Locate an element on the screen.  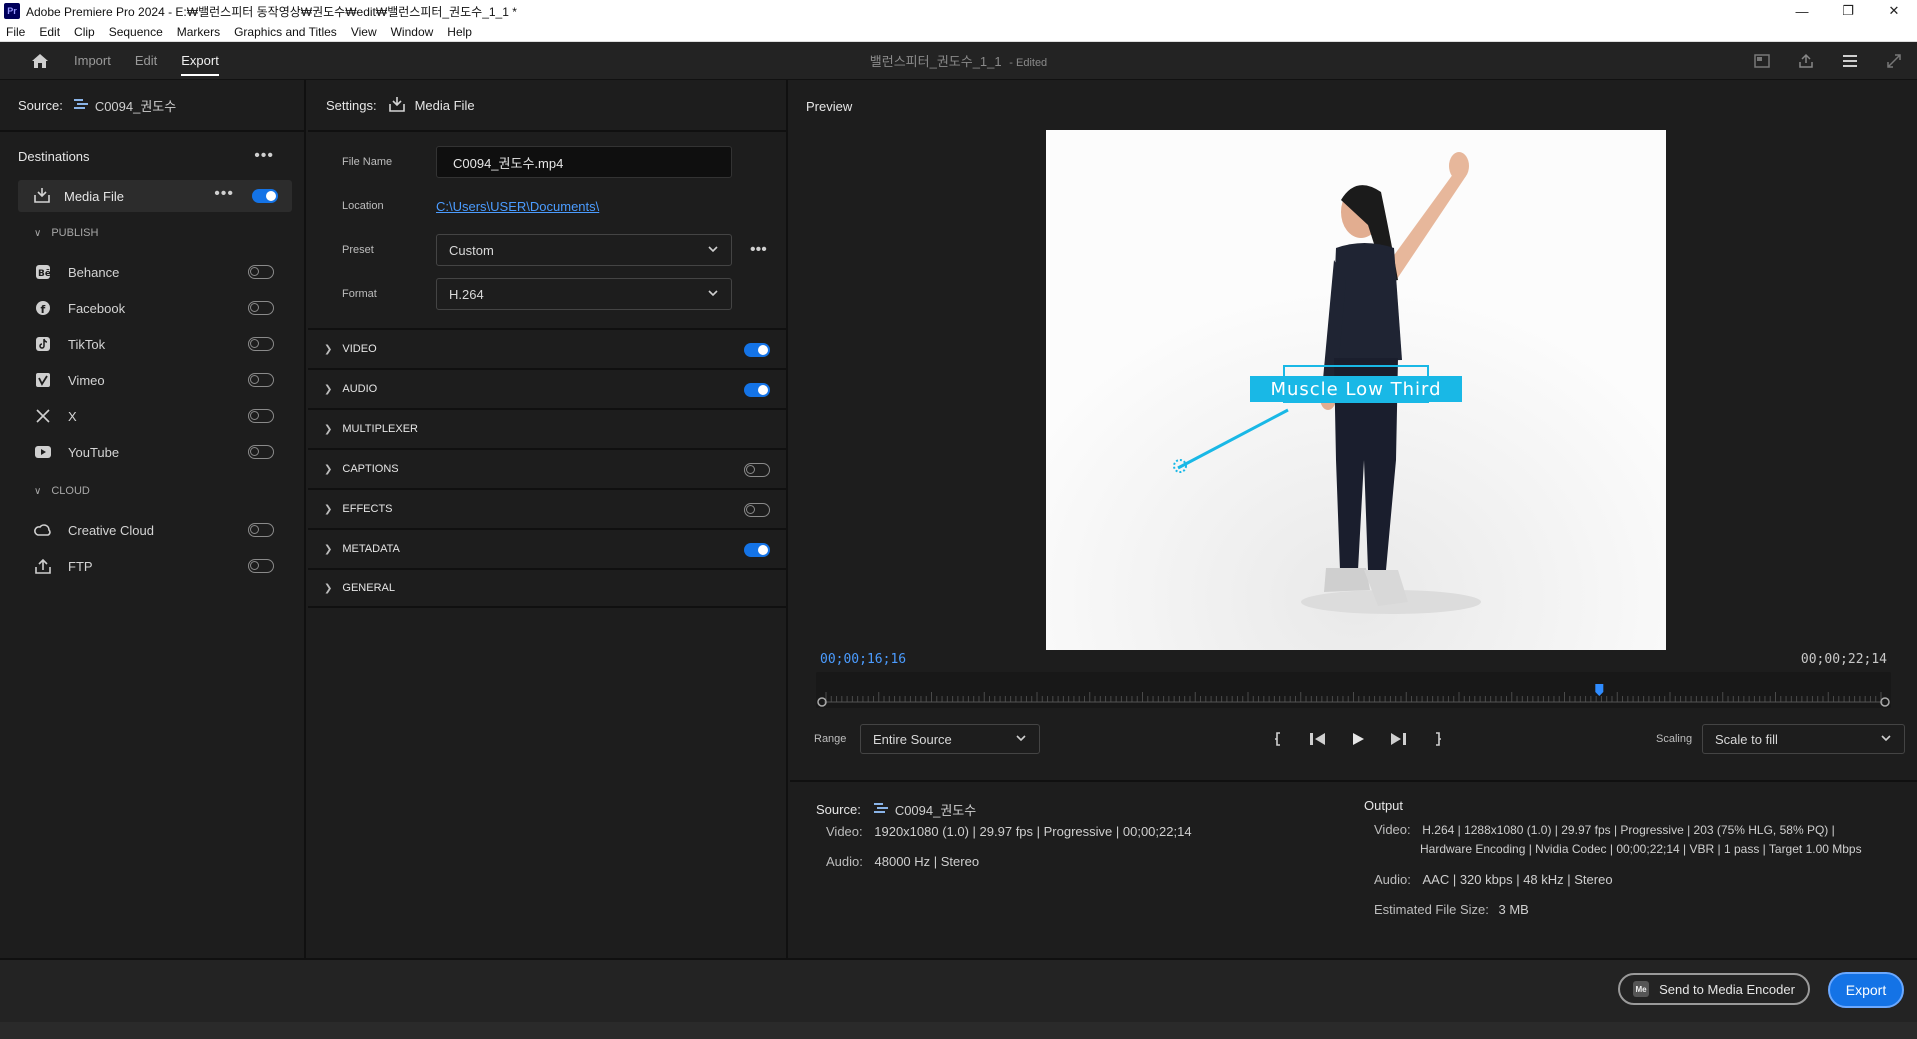
creative-cloud-icon is located at coordinates (43, 530).